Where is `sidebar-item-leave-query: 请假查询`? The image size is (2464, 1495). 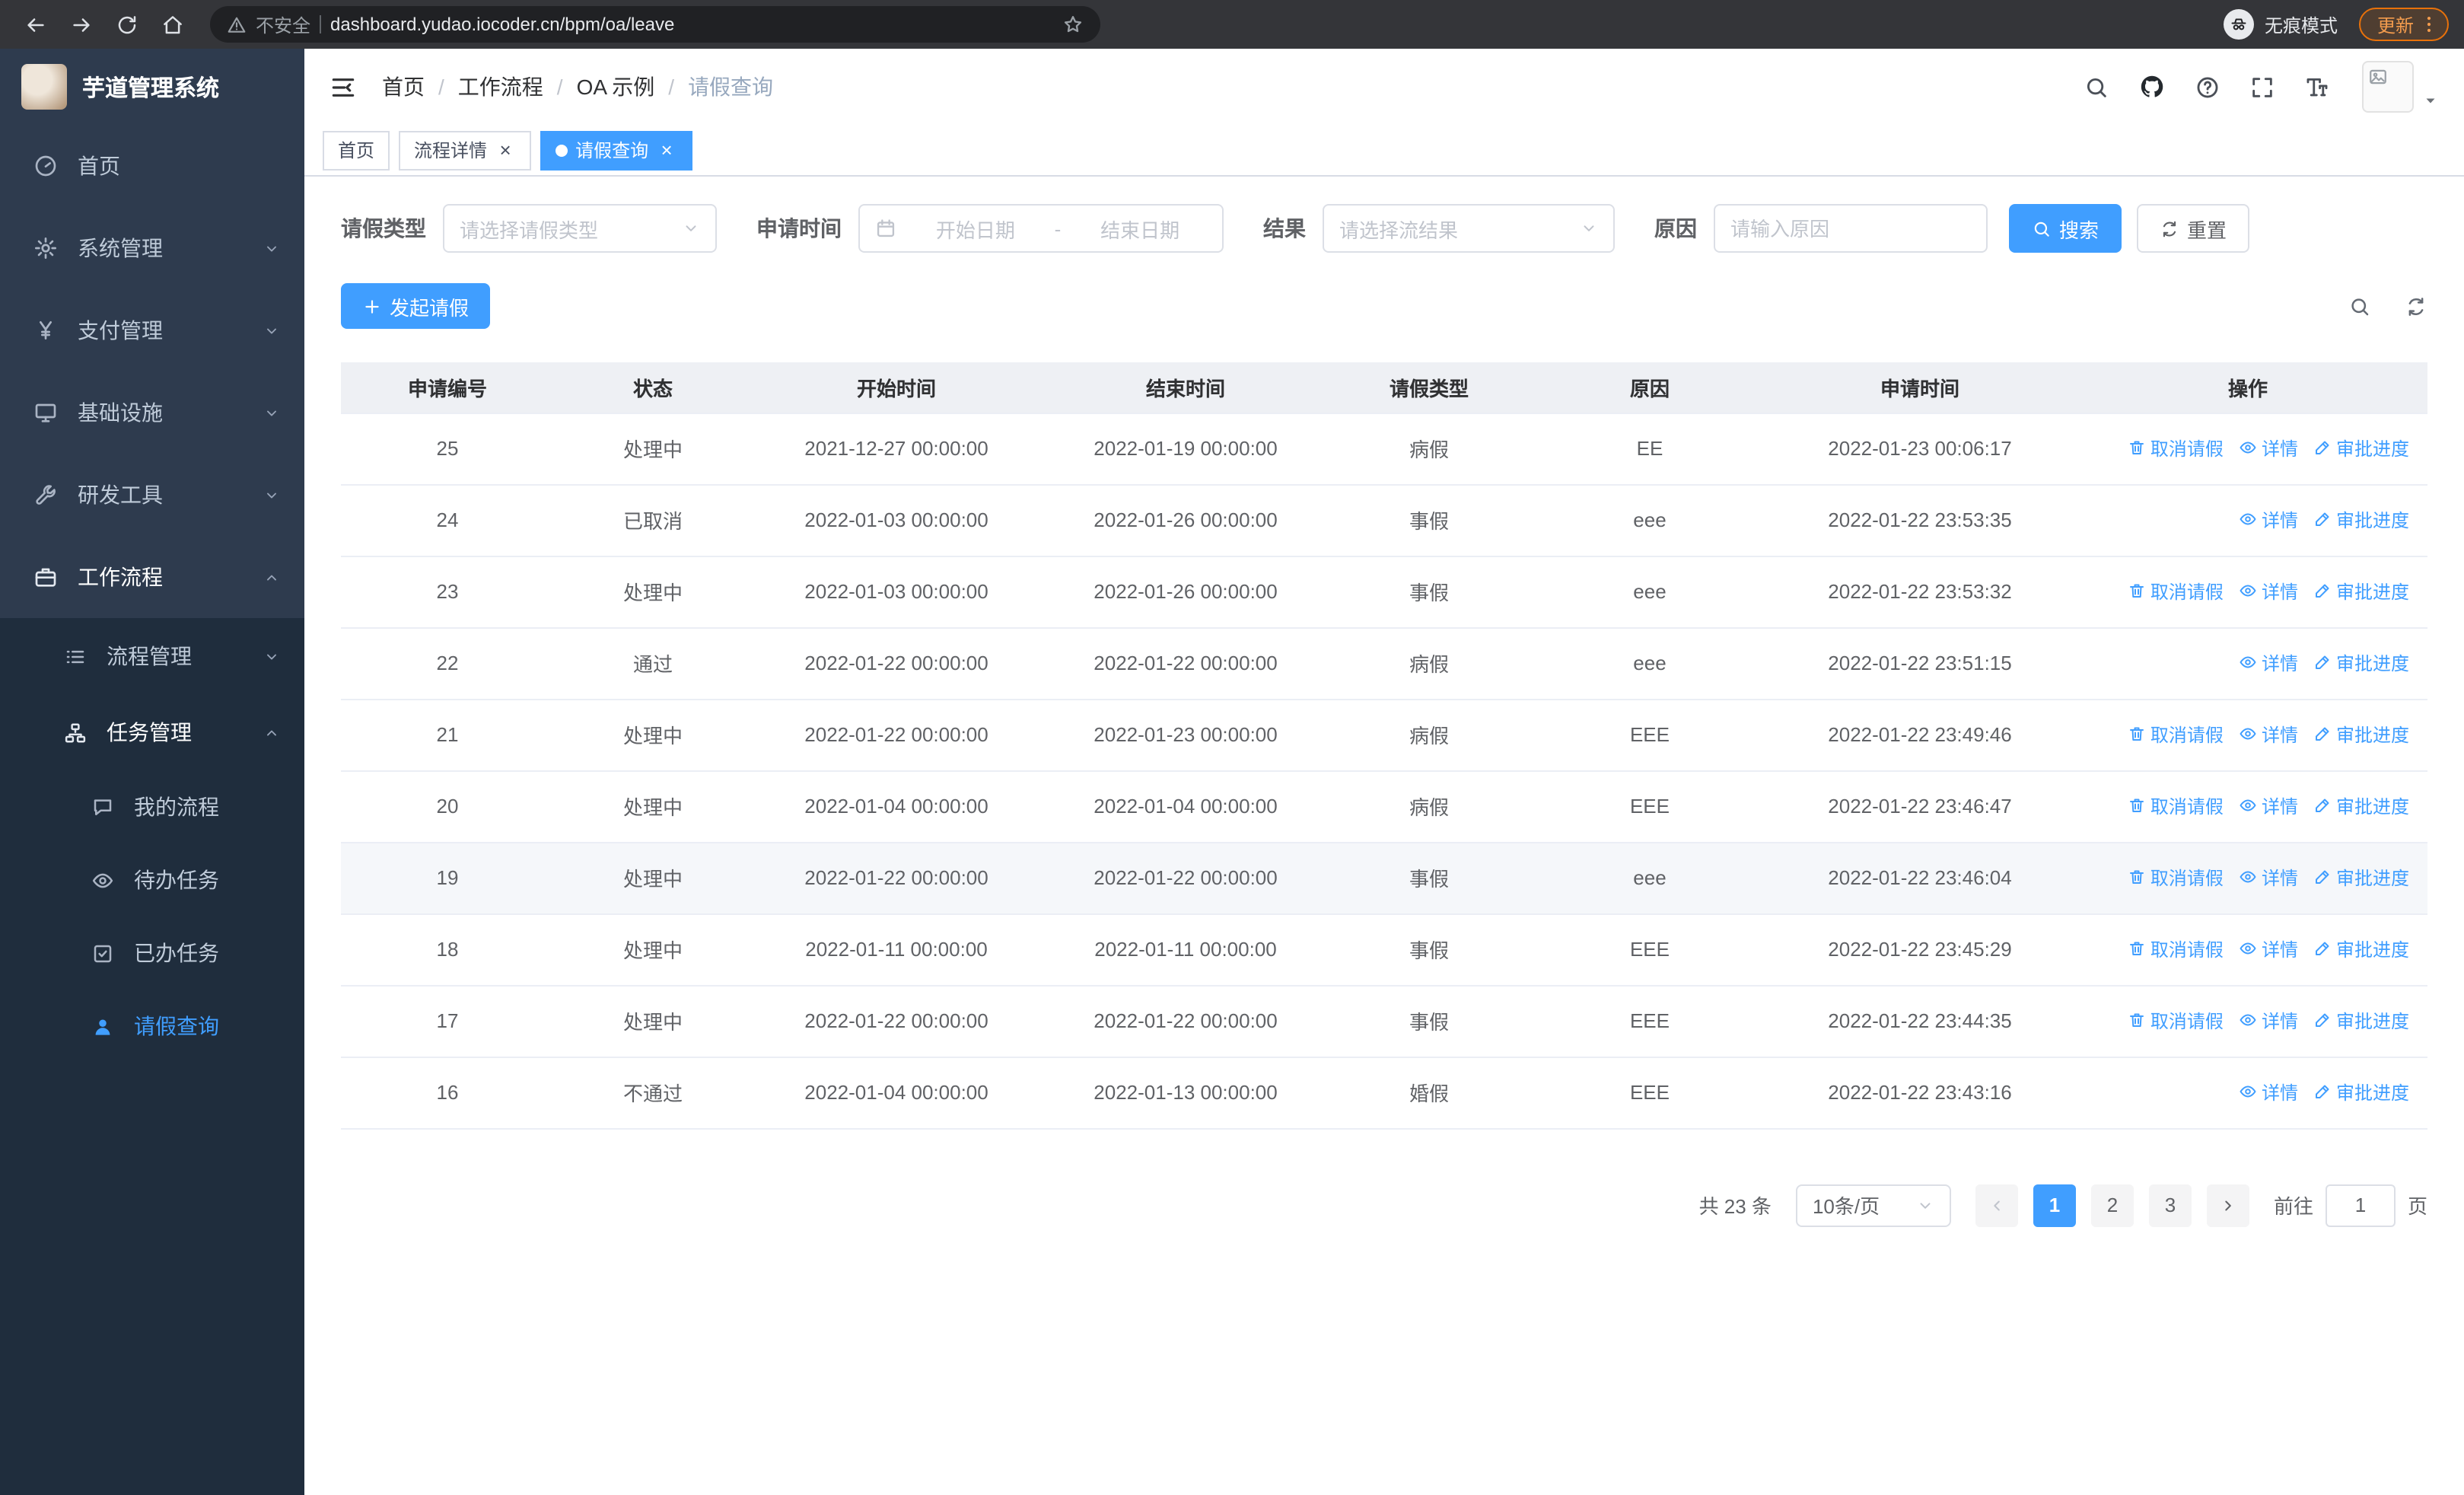
sidebar-item-leave-query: 请假查询 is located at coordinates (152, 1027).